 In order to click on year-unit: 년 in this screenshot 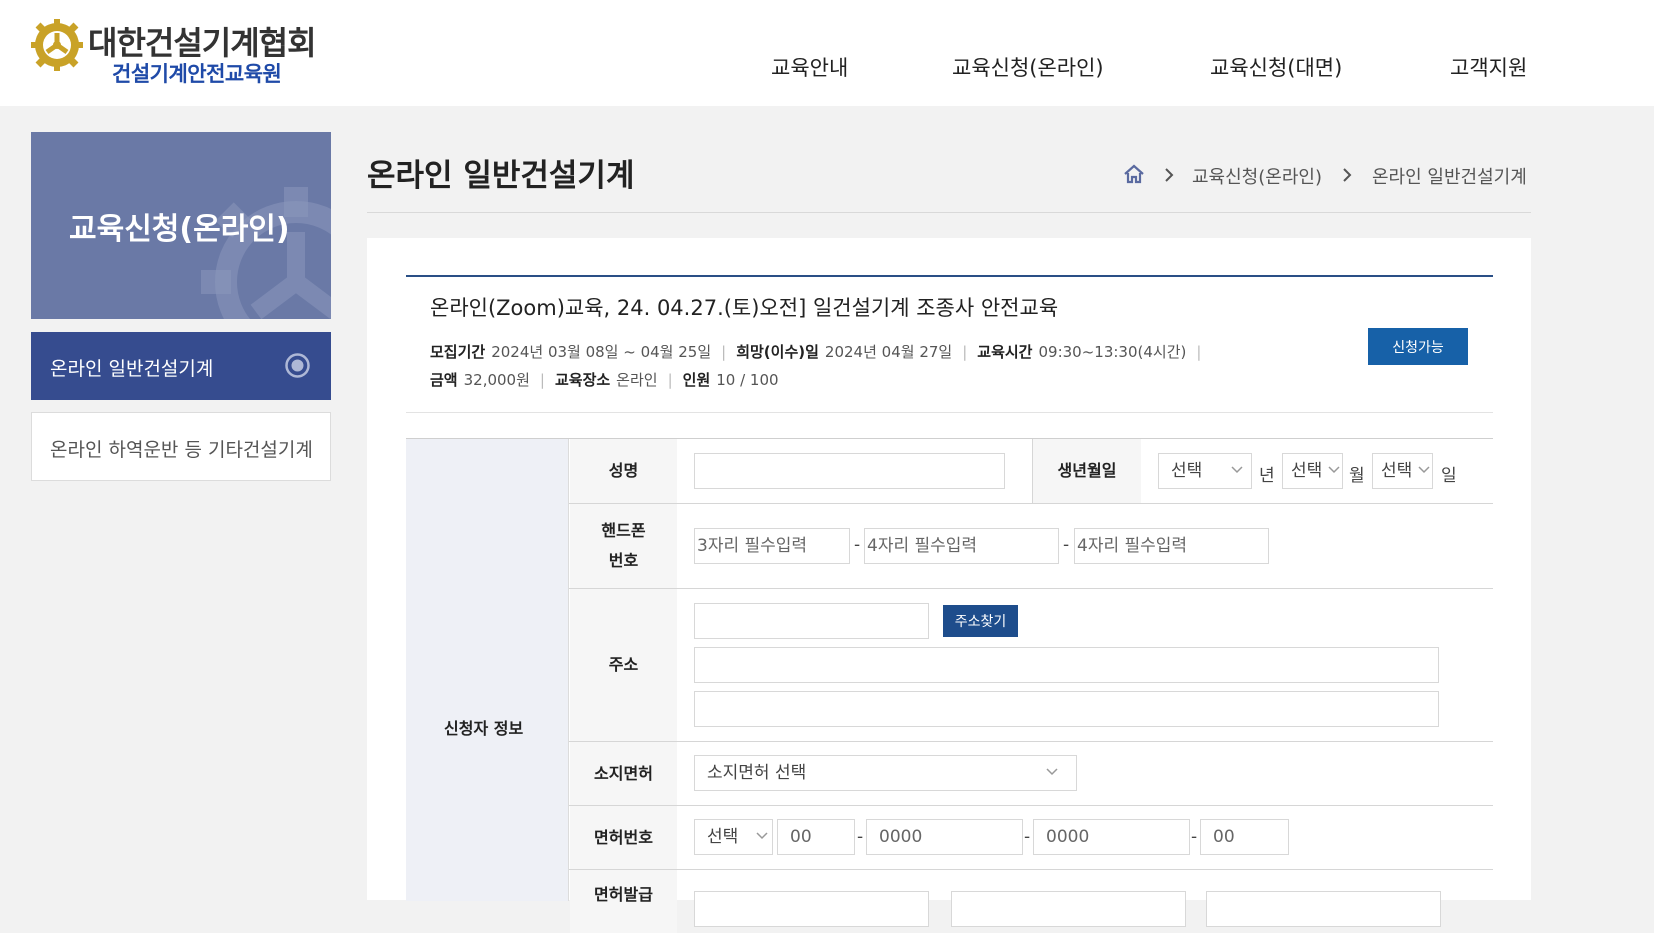, I will do `click(1267, 473)`.